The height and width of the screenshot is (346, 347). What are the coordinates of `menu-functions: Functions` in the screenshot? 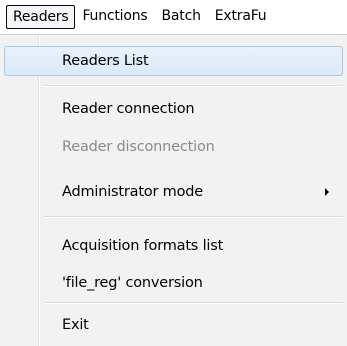 It's located at (114, 17).